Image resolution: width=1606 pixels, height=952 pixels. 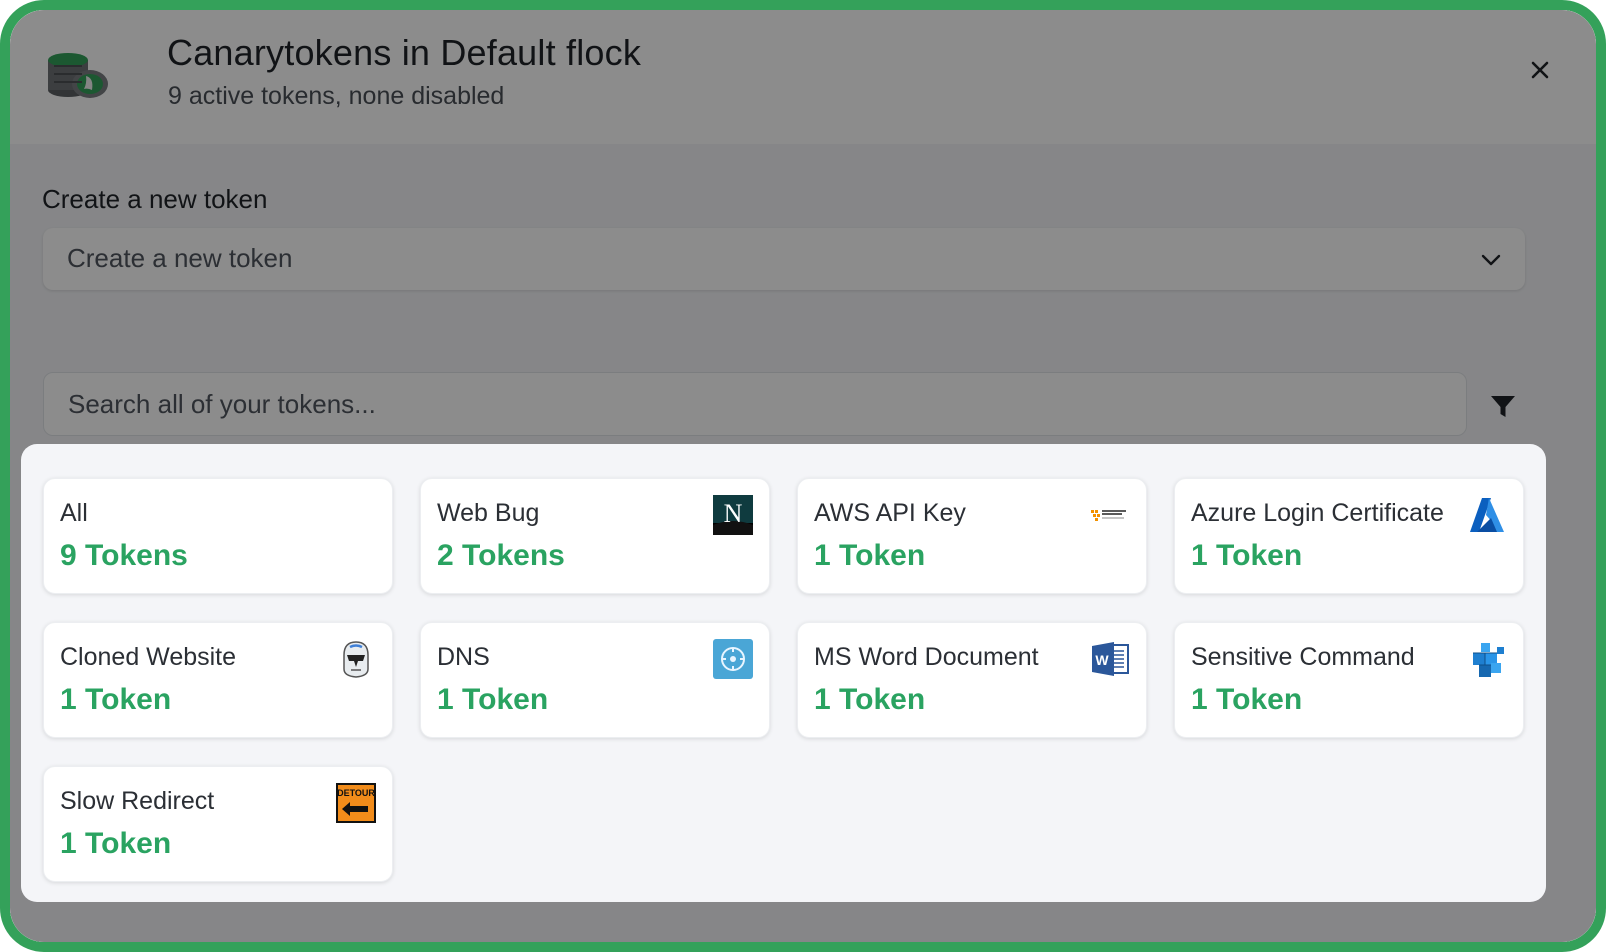 I want to click on azure-logo-icon, so click(x=1487, y=515).